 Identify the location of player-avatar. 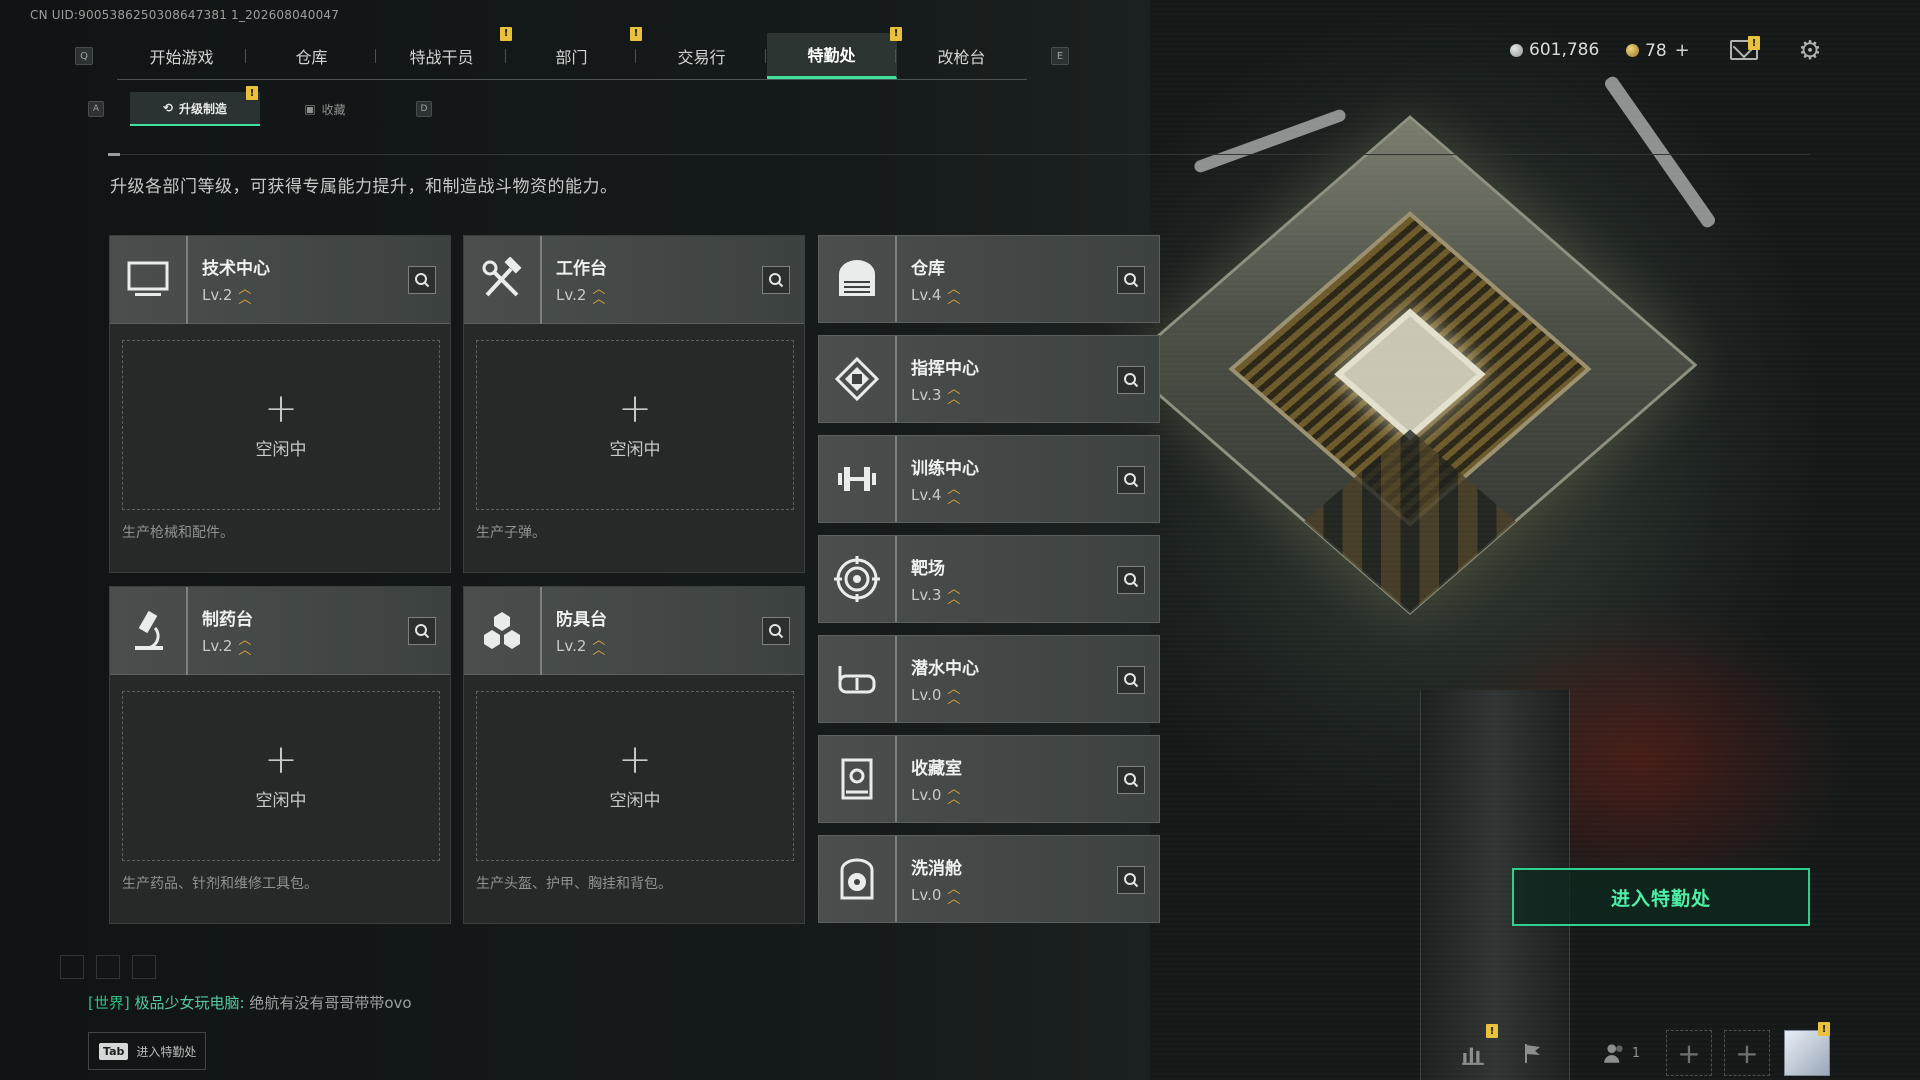
(1807, 1053).